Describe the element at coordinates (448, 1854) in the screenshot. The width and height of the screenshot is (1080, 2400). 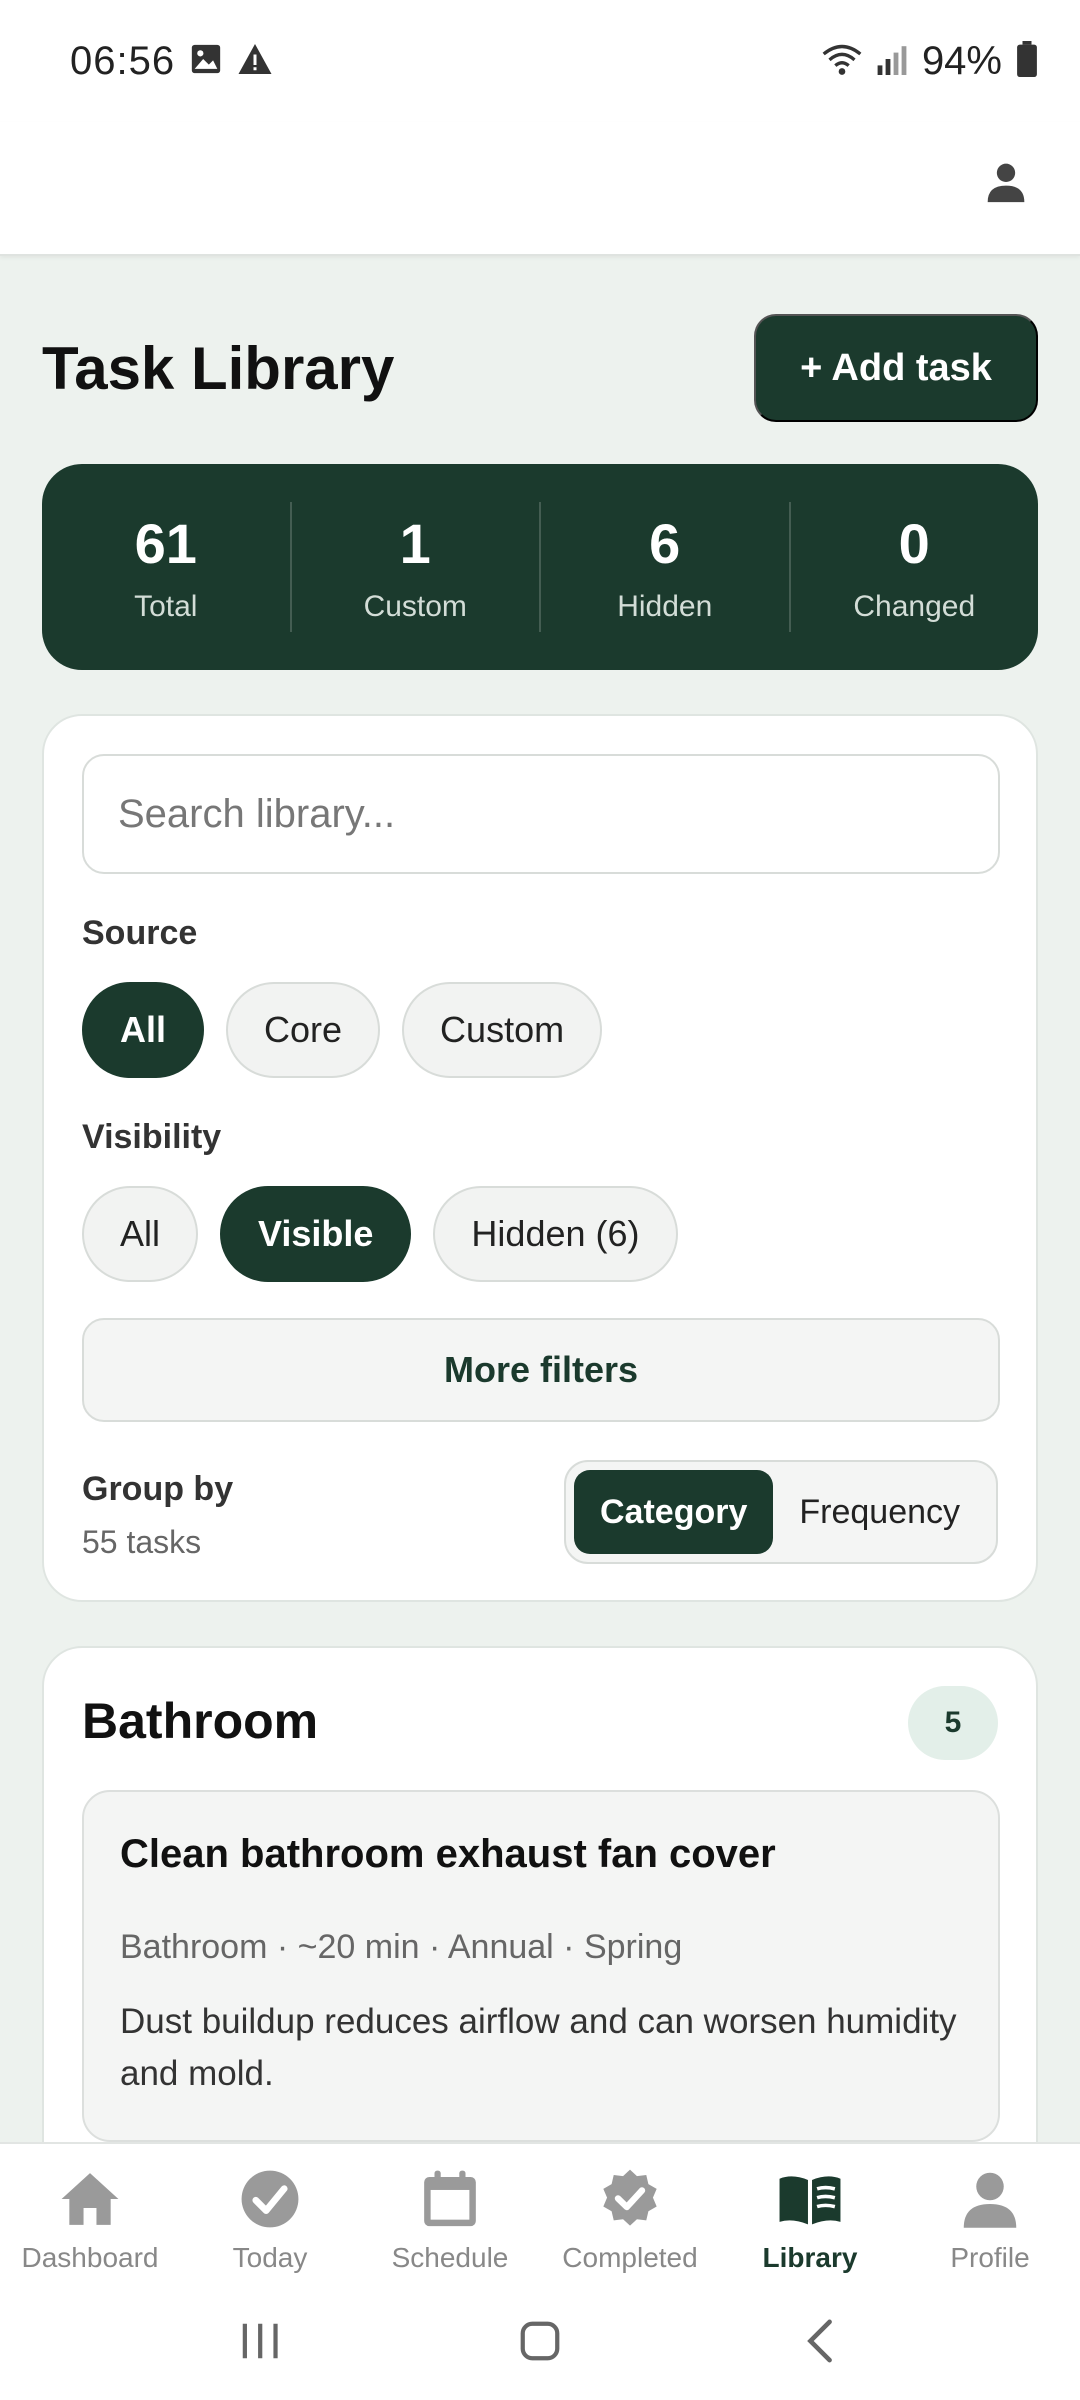
I see `task-title: Clean bathroom exhaust fan cover` at that location.